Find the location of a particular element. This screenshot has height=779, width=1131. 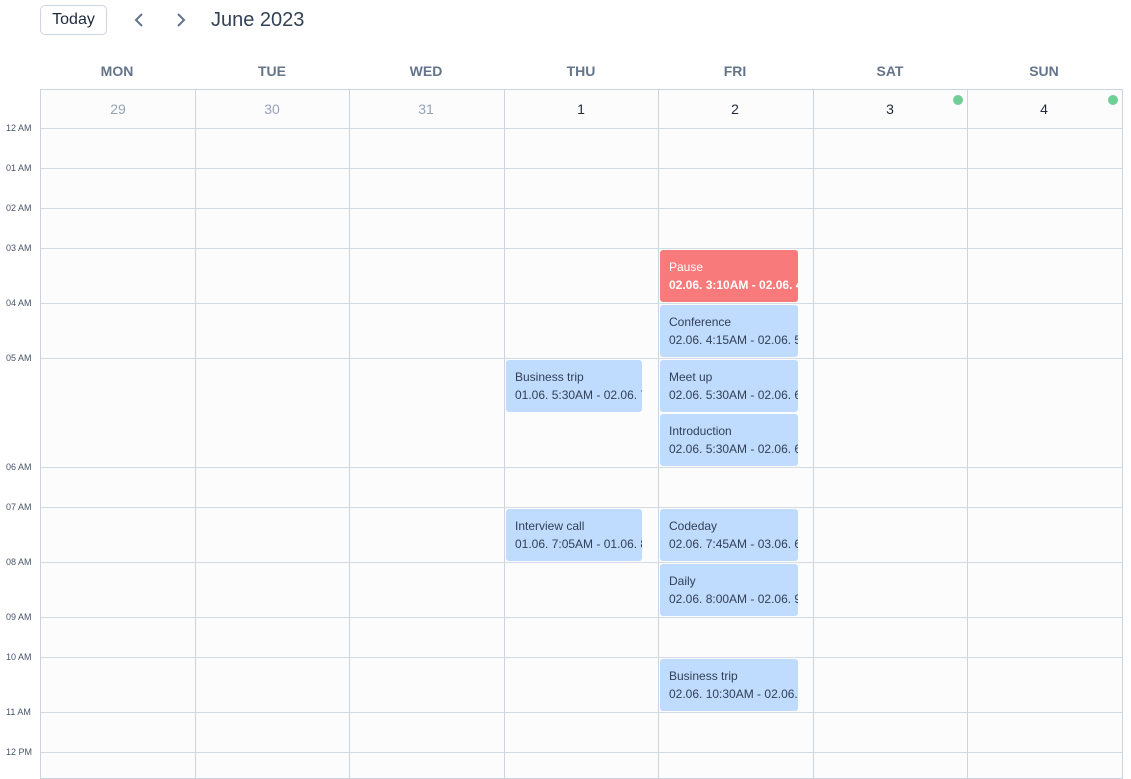

event-title: Introduction is located at coordinates (700, 431).